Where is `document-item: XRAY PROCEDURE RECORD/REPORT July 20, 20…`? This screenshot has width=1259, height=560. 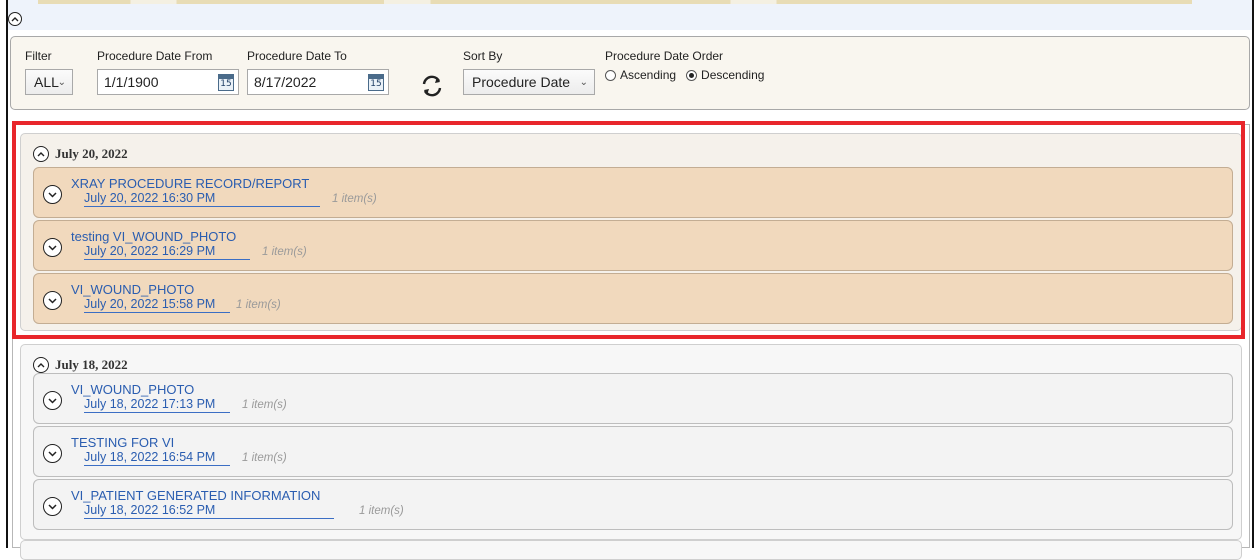 document-item: XRAY PROCEDURE RECORD/REPORT July 20, 20… is located at coordinates (633, 192).